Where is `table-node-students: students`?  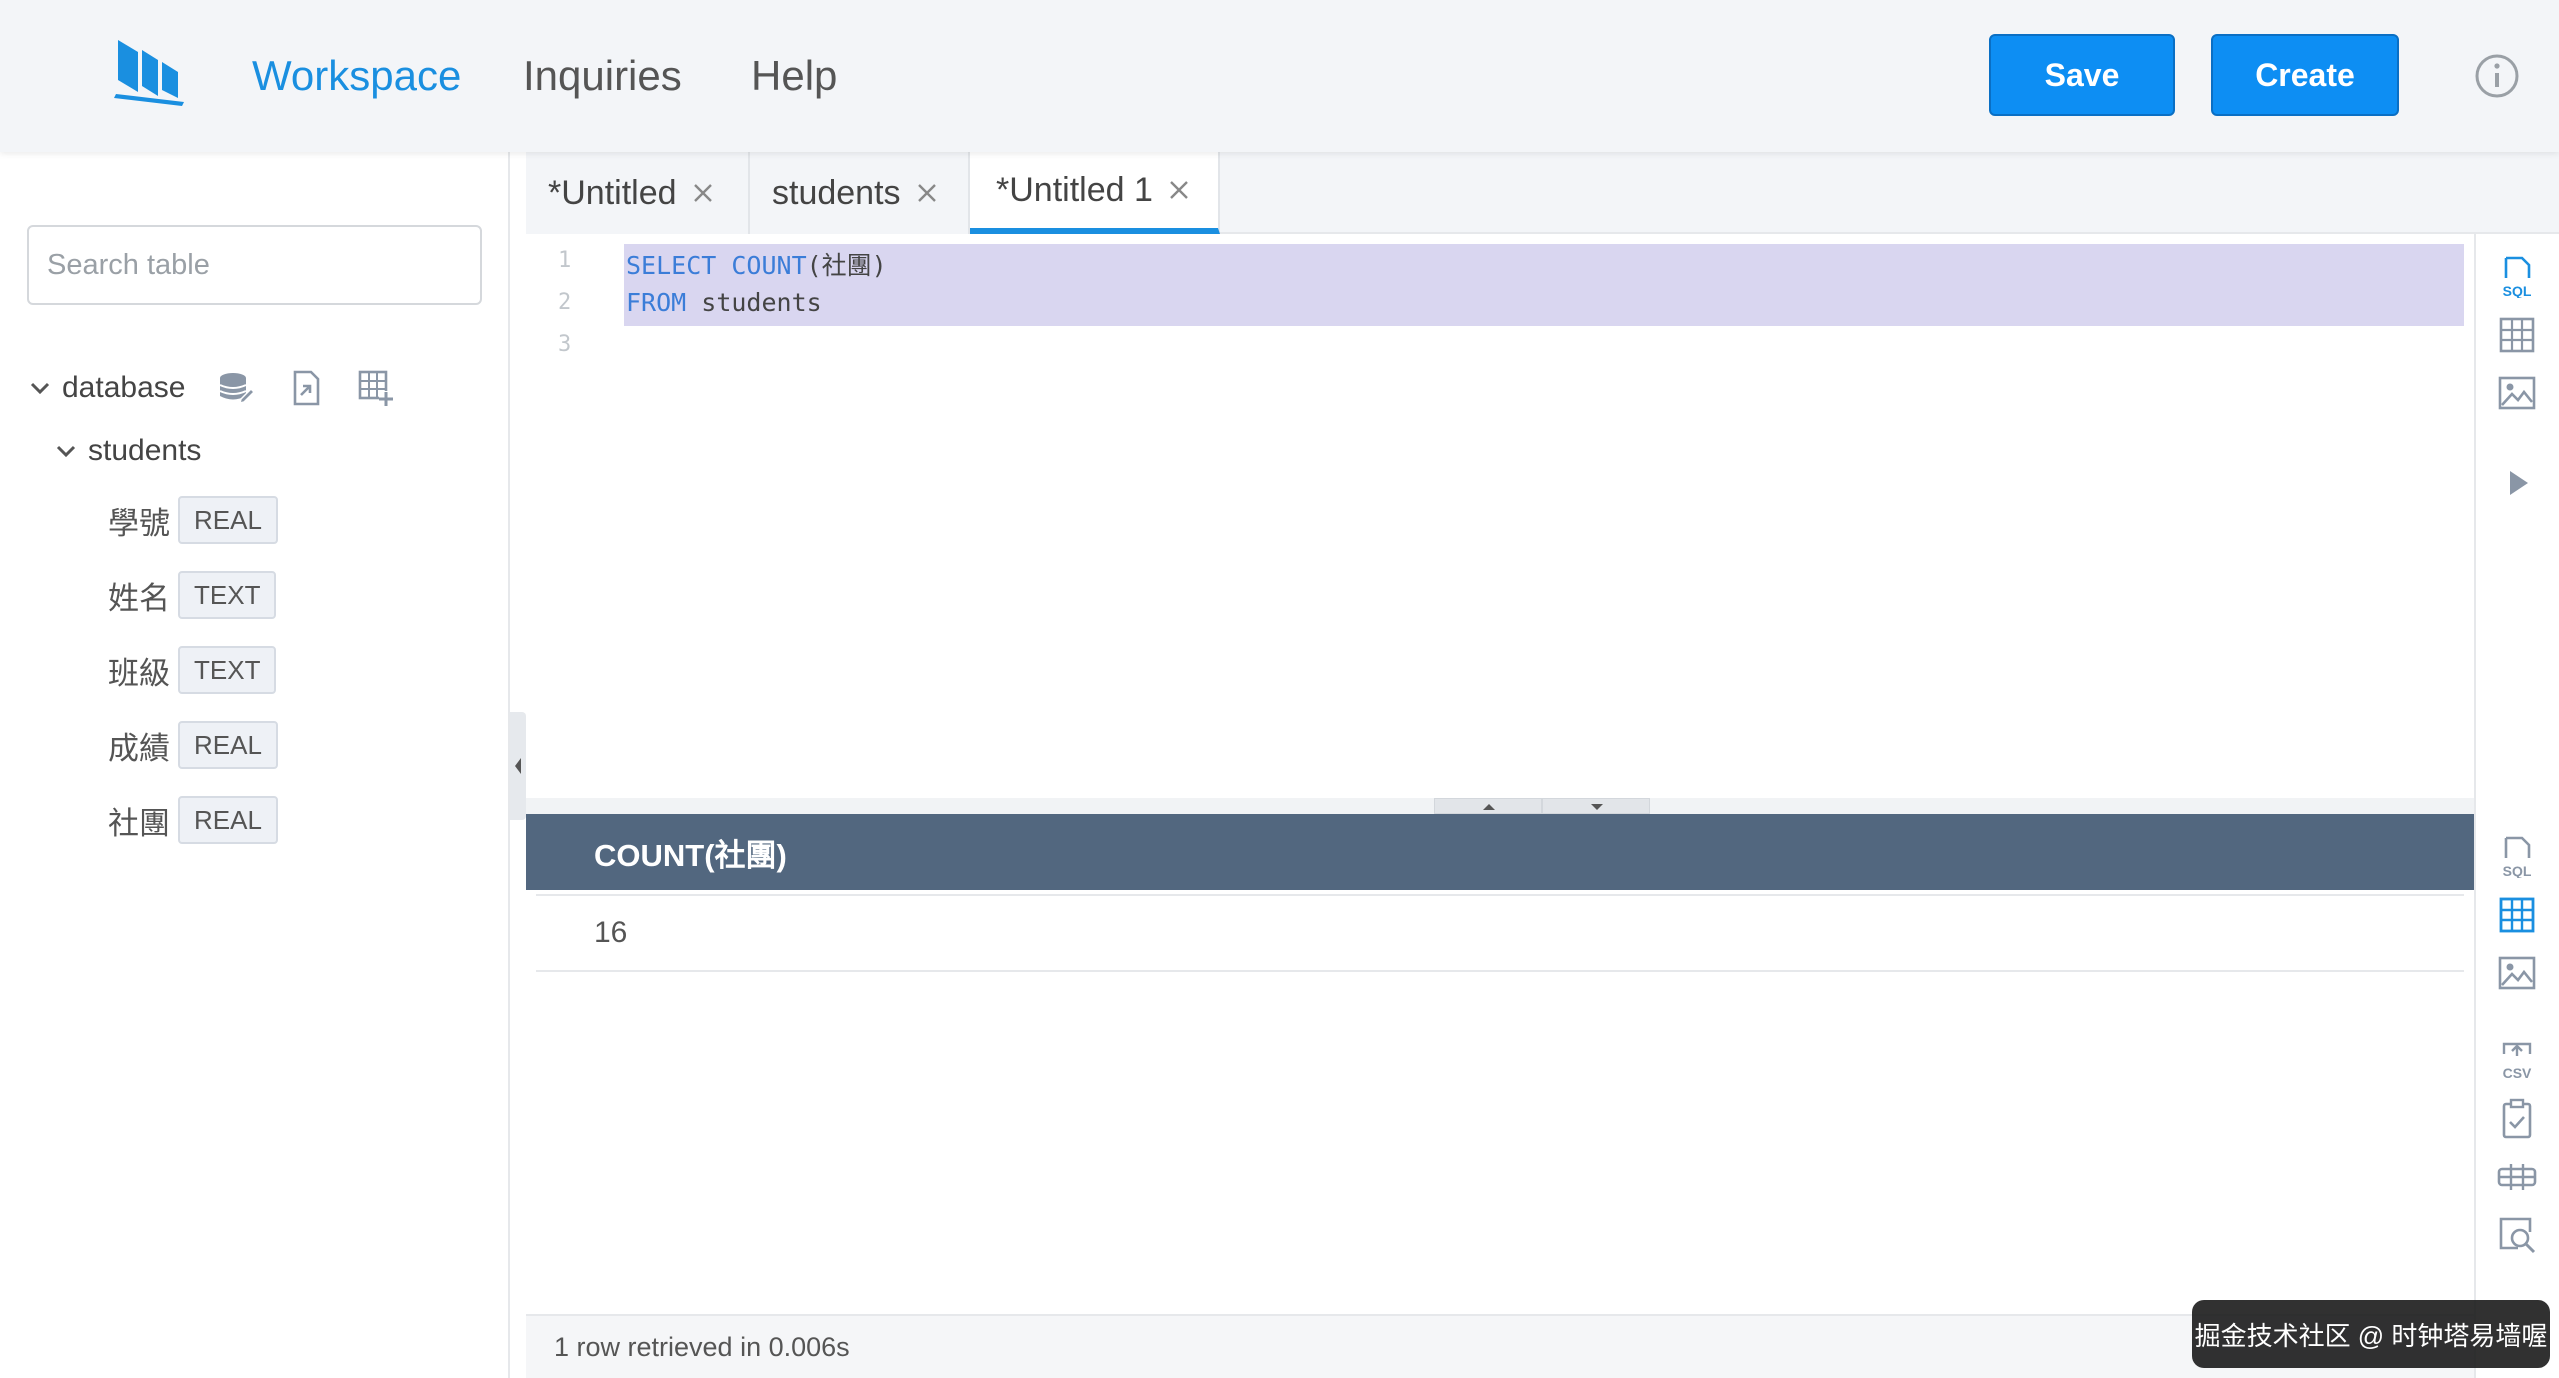
table-node-students: students is located at coordinates (126, 451).